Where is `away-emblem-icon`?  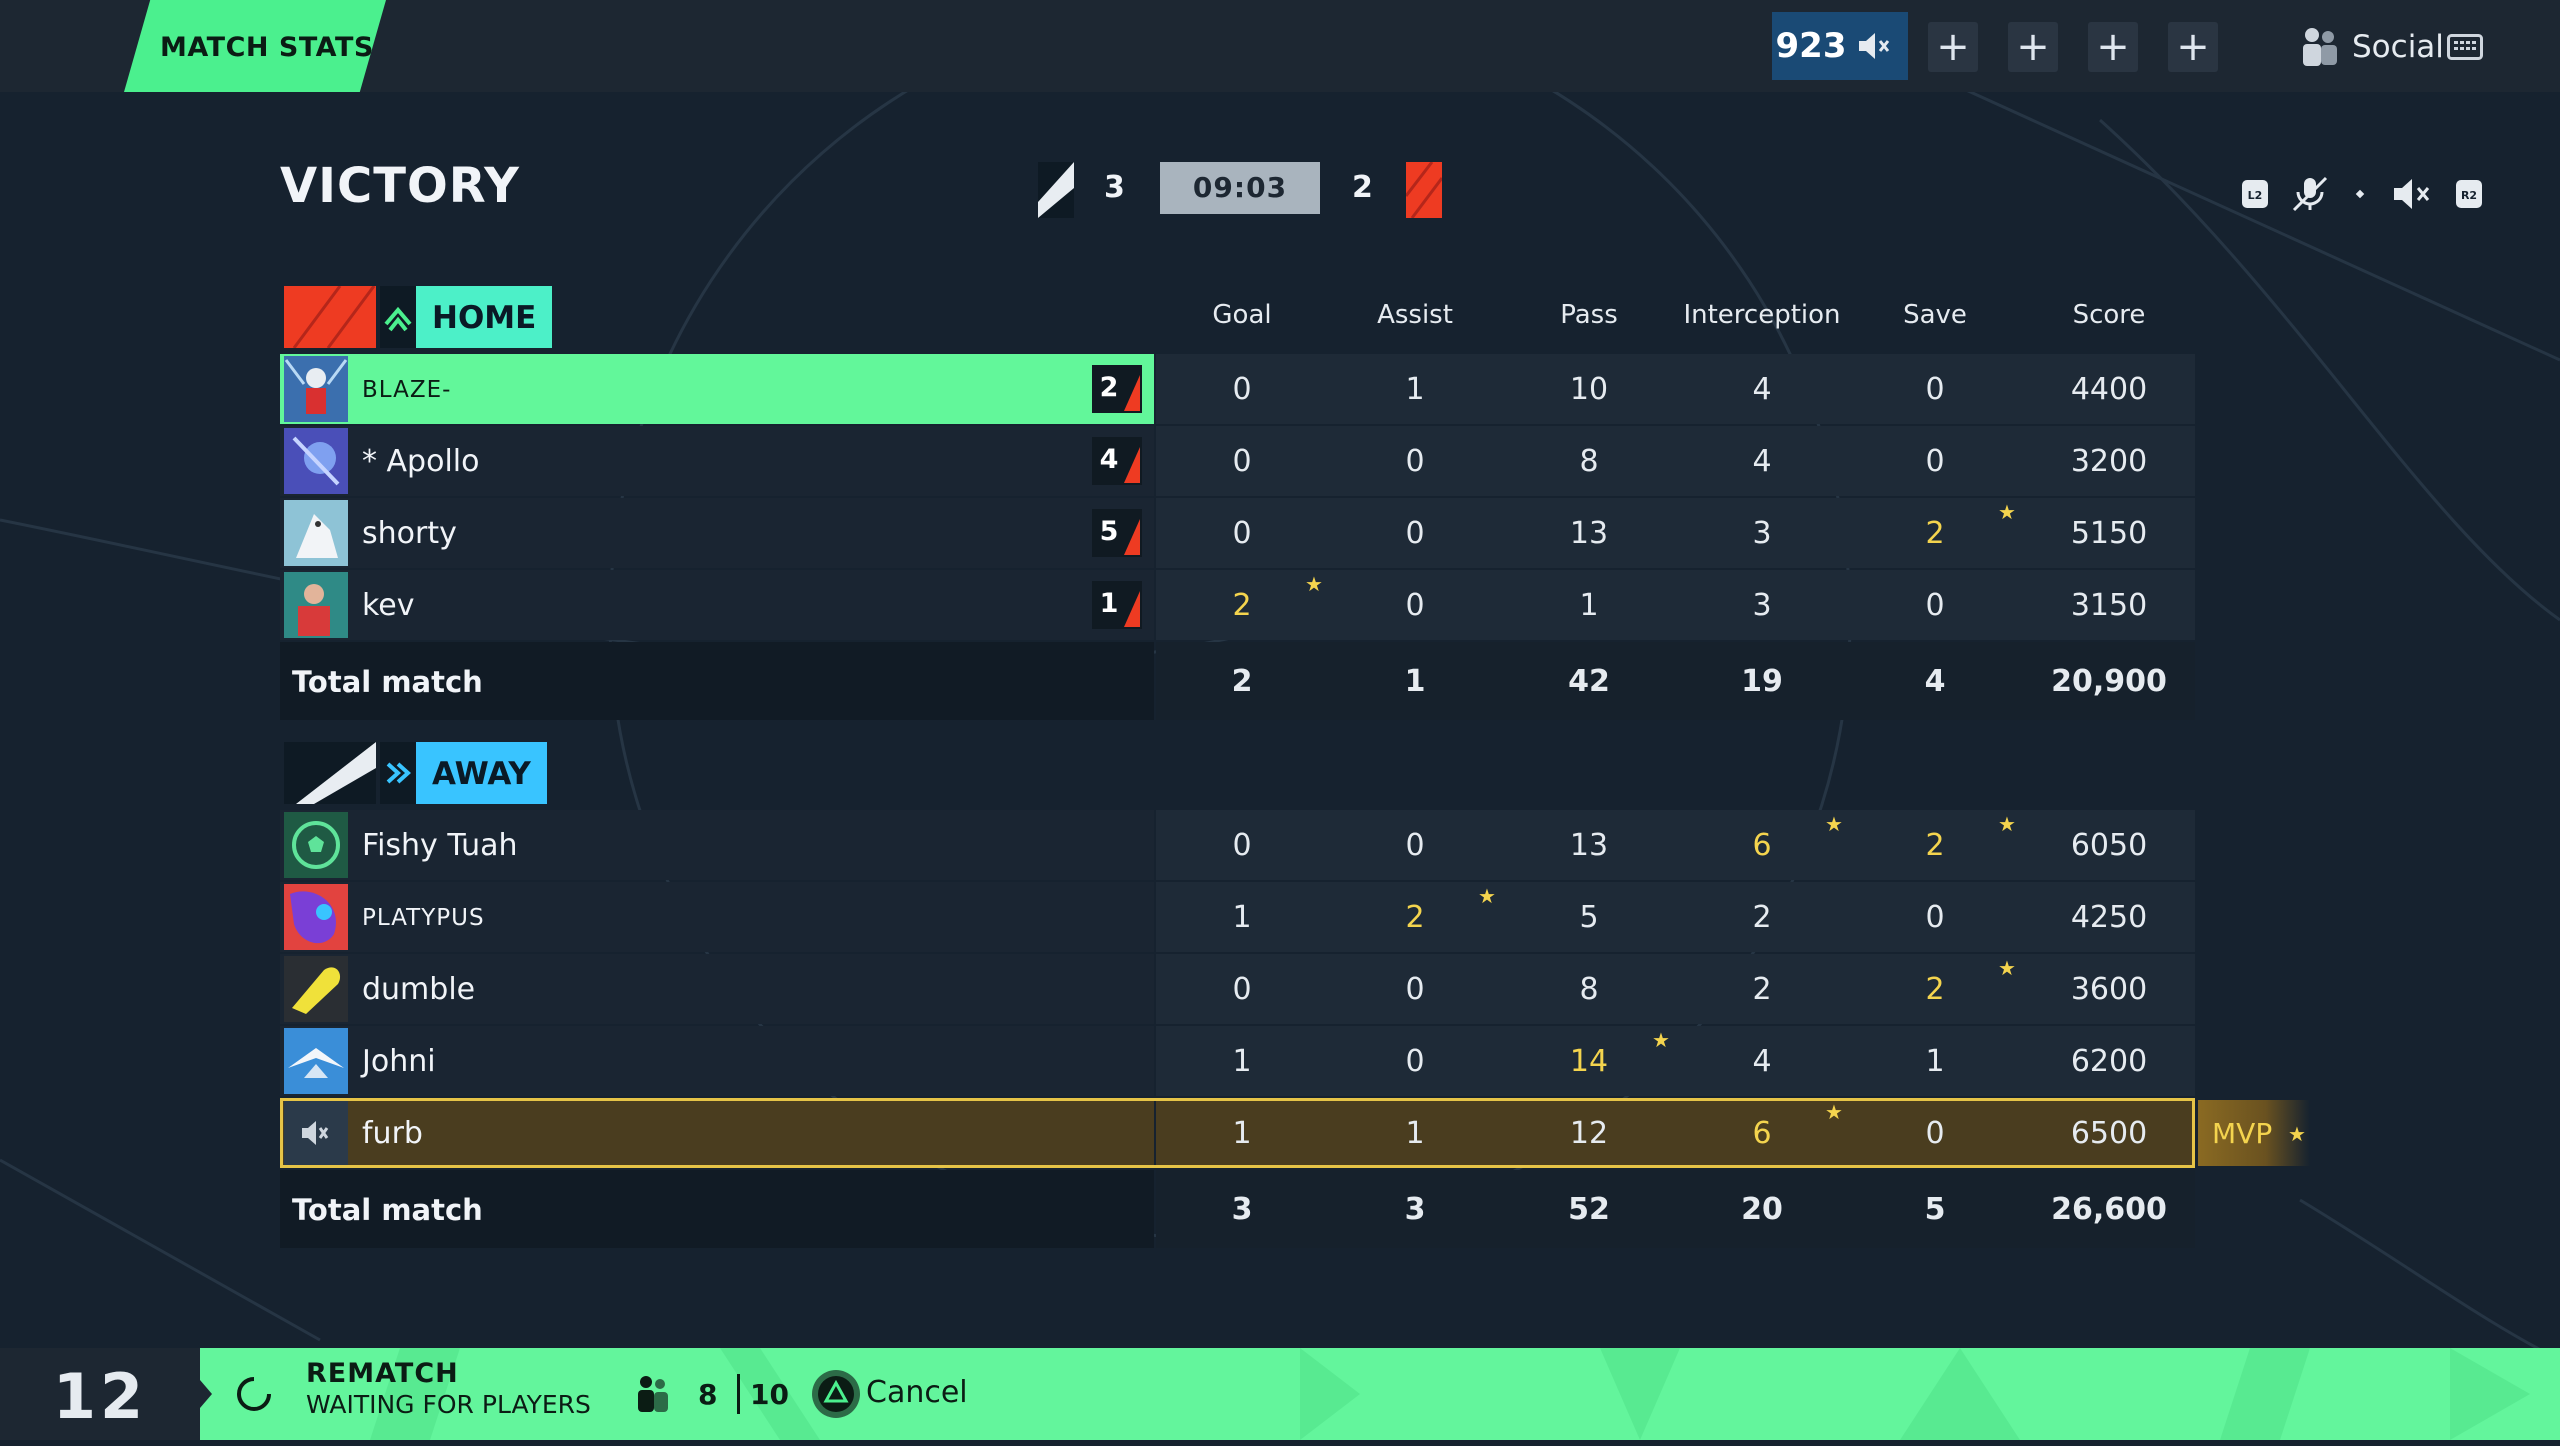
away-emblem-icon is located at coordinates (398, 773).